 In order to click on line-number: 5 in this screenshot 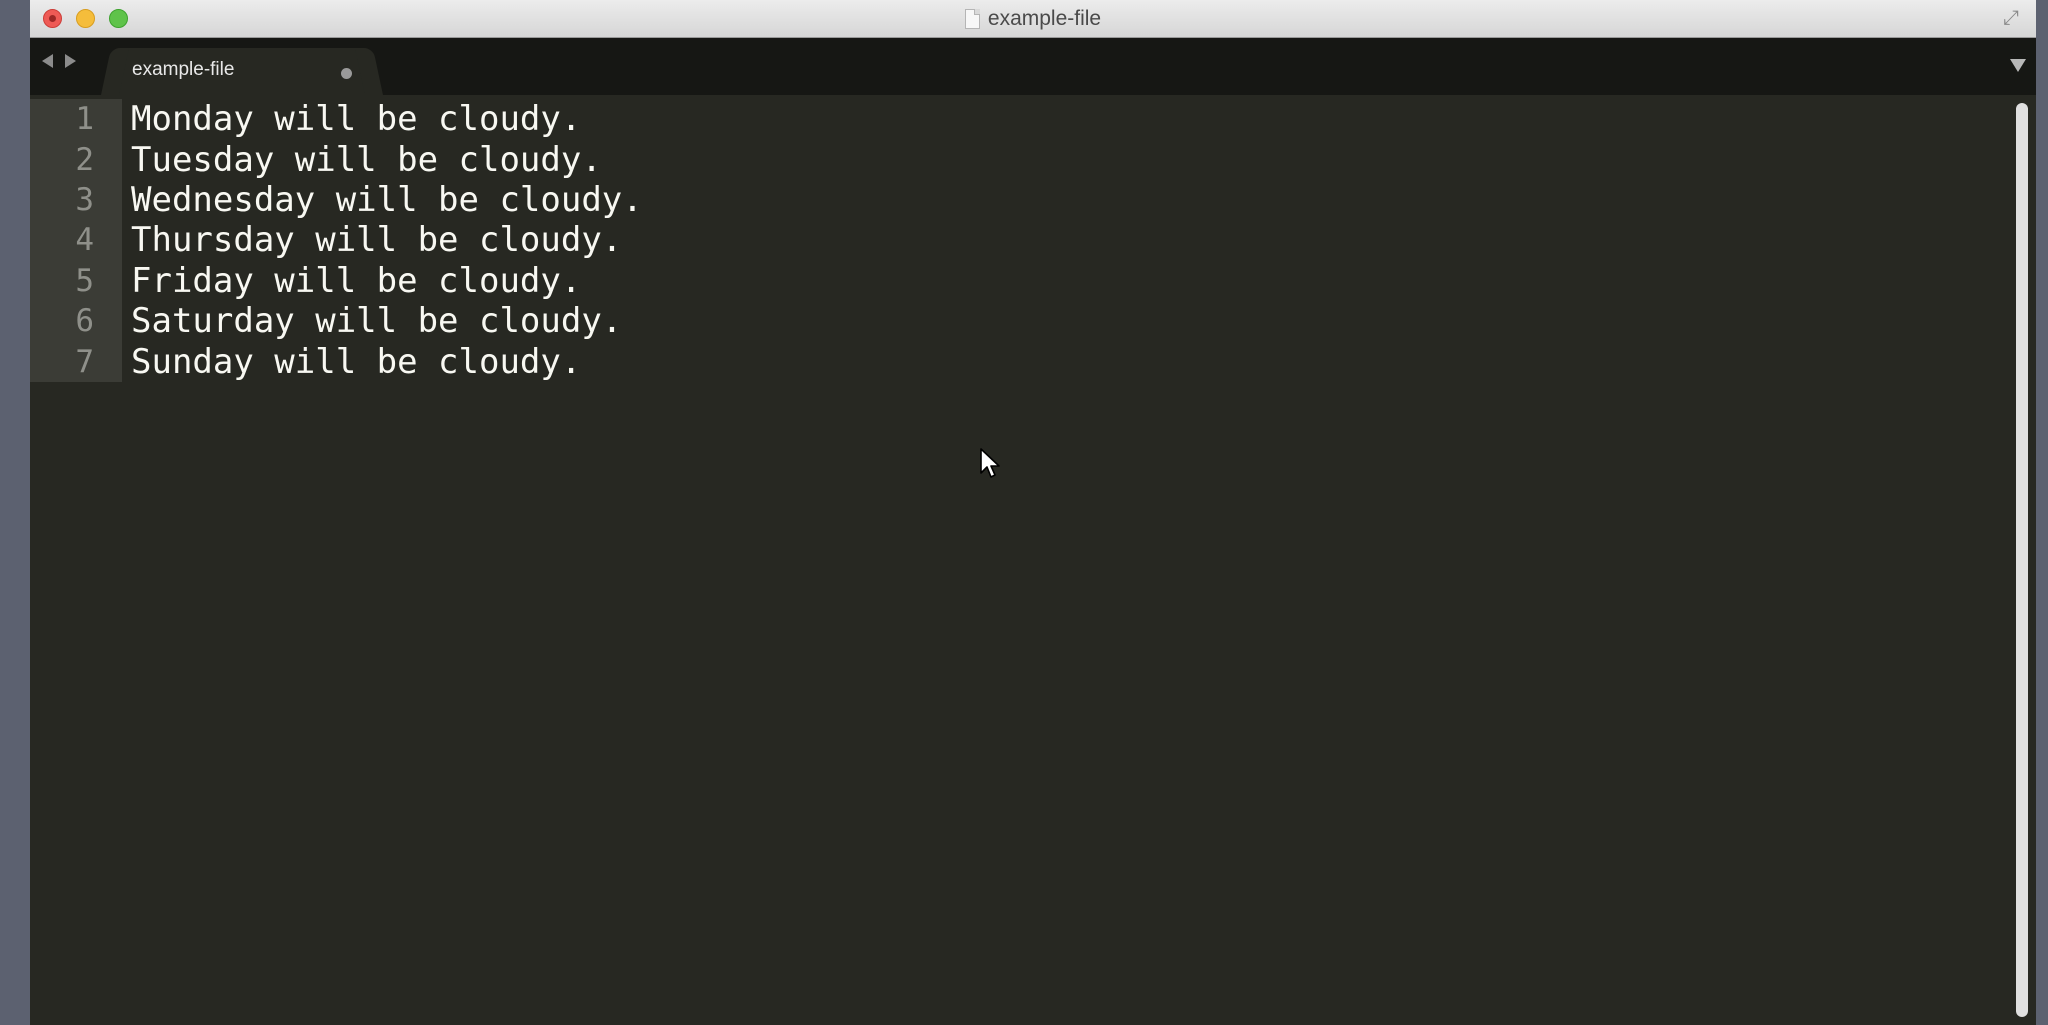, I will do `click(76, 280)`.